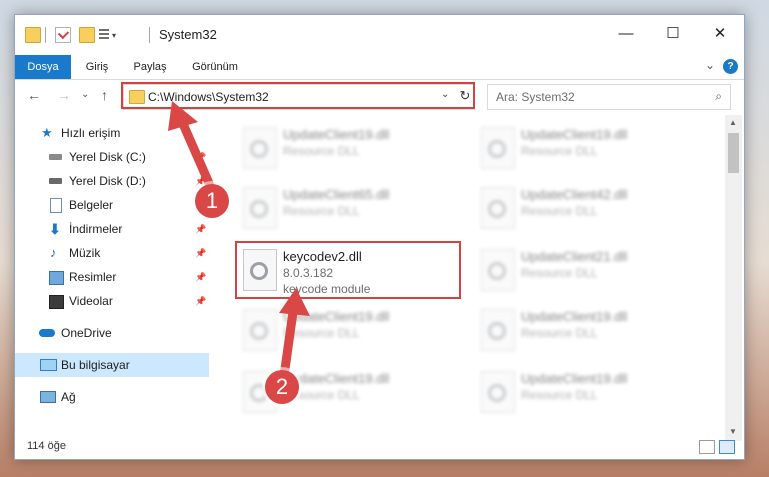 The image size is (769, 477). I want to click on annotation-arrows, so click(239, 241).